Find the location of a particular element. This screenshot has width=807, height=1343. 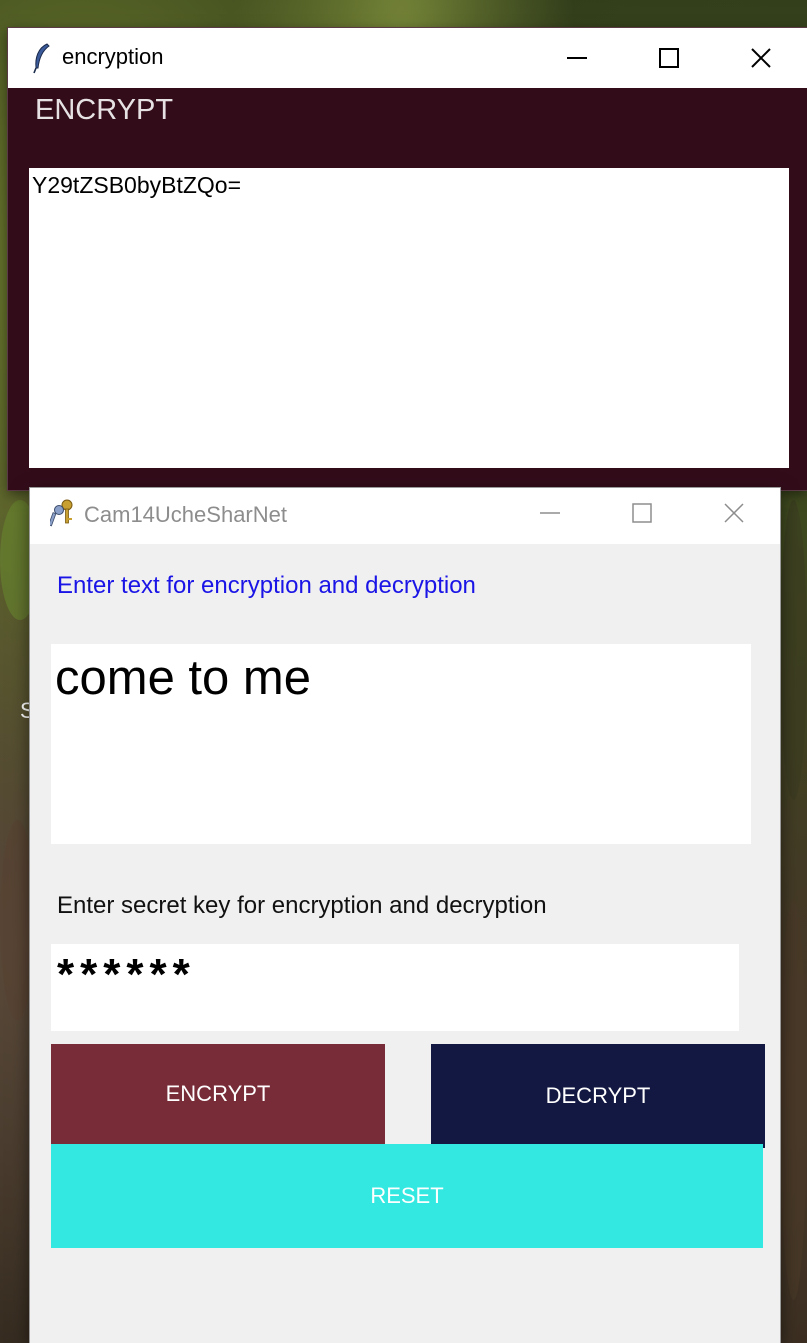

reset-button: RESET is located at coordinates (407, 1196).